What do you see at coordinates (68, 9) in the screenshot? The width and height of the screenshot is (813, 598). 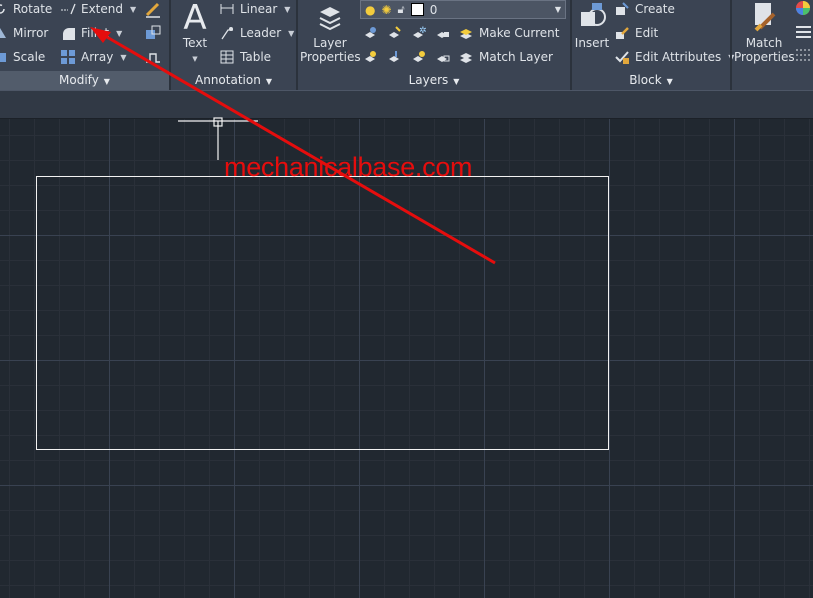 I see `extend-icon` at bounding box center [68, 9].